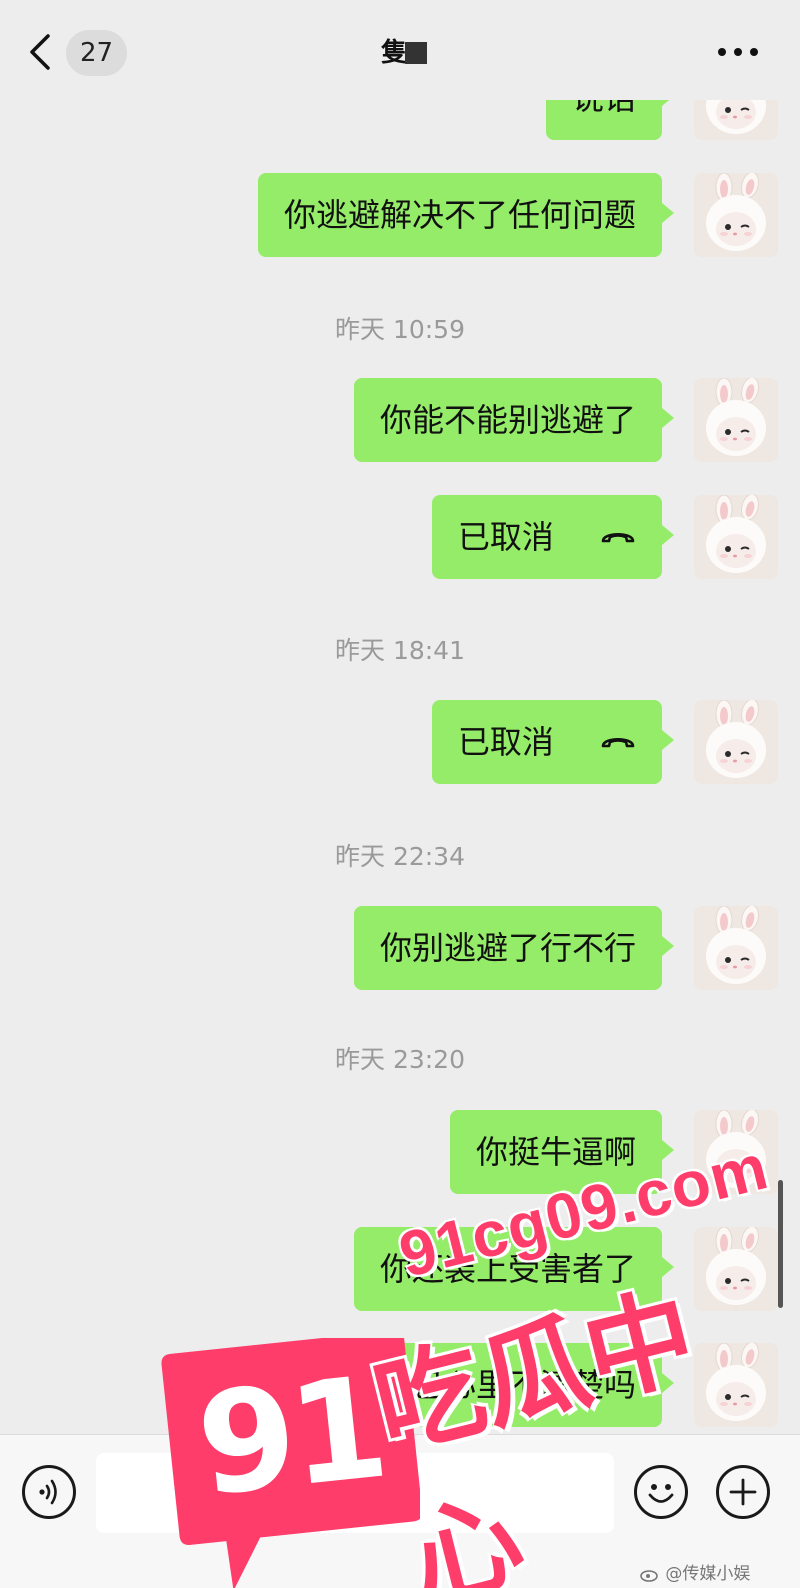  What do you see at coordinates (514, 420) in the screenshot?
I see `message-bubble: 你能不能别逃避了` at bounding box center [514, 420].